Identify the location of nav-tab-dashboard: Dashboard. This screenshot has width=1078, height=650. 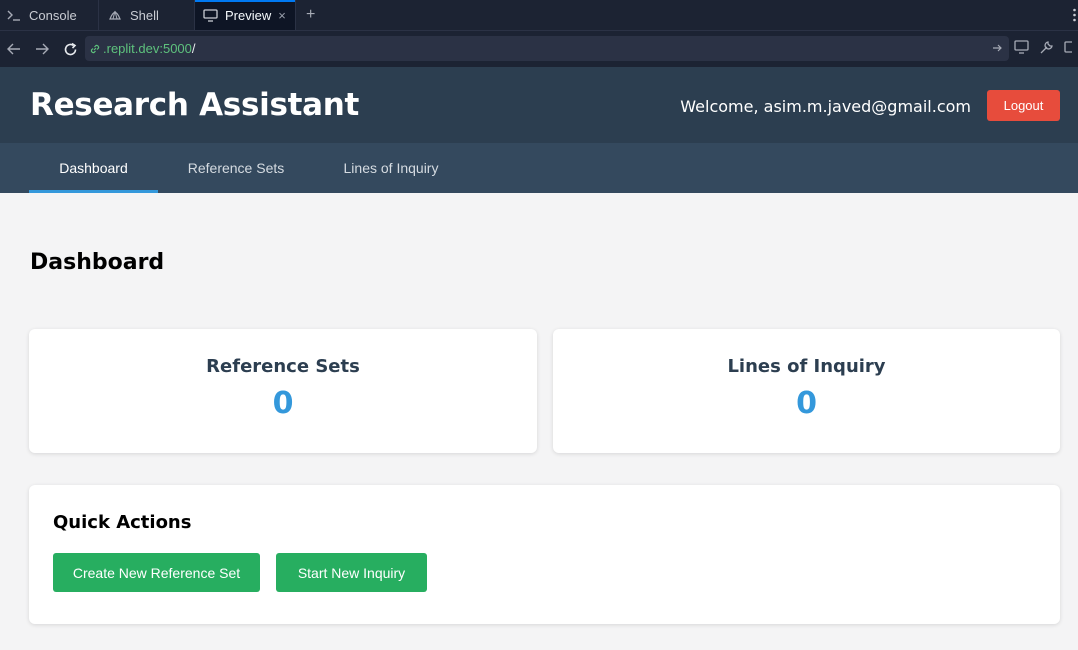
(93, 168).